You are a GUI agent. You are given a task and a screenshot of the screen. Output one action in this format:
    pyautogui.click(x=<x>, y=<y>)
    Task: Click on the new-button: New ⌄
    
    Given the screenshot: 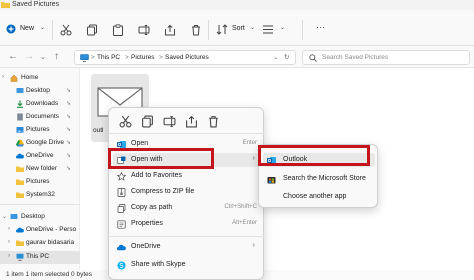 What is the action you would take?
    pyautogui.click(x=28, y=29)
    